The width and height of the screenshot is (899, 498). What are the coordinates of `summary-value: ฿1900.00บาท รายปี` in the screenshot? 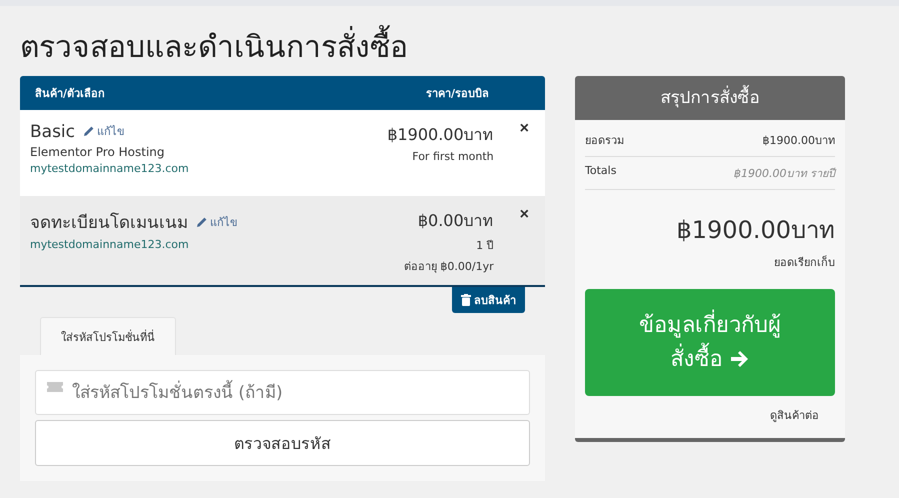 It's located at (784, 174).